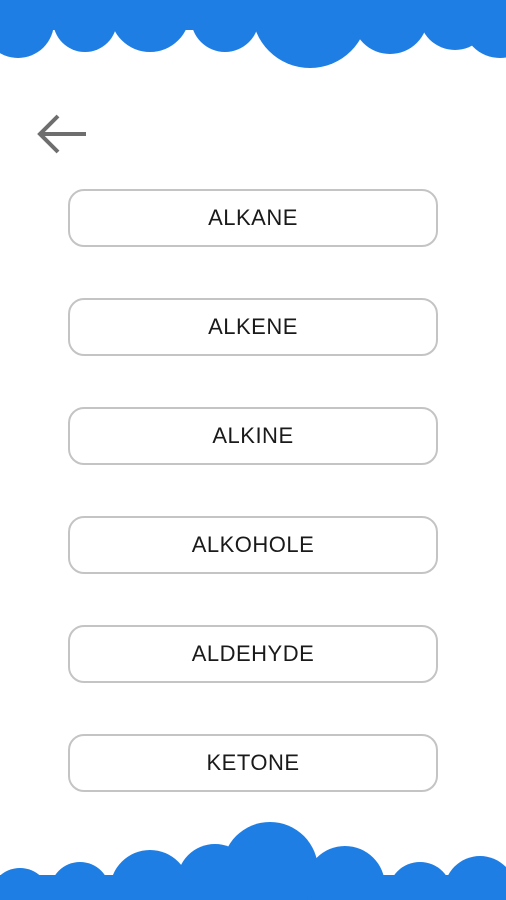 This screenshot has width=506, height=900. What do you see at coordinates (253, 654) in the screenshot?
I see `aldehyde-button: ALDEHYDE` at bounding box center [253, 654].